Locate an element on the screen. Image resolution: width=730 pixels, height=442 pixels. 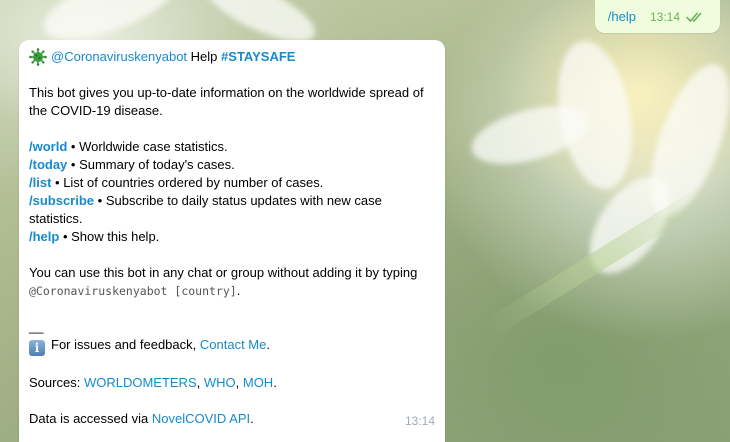
sources-line: Sources: WORLDOMETERS, WHO, MOH. is located at coordinates (153, 382).